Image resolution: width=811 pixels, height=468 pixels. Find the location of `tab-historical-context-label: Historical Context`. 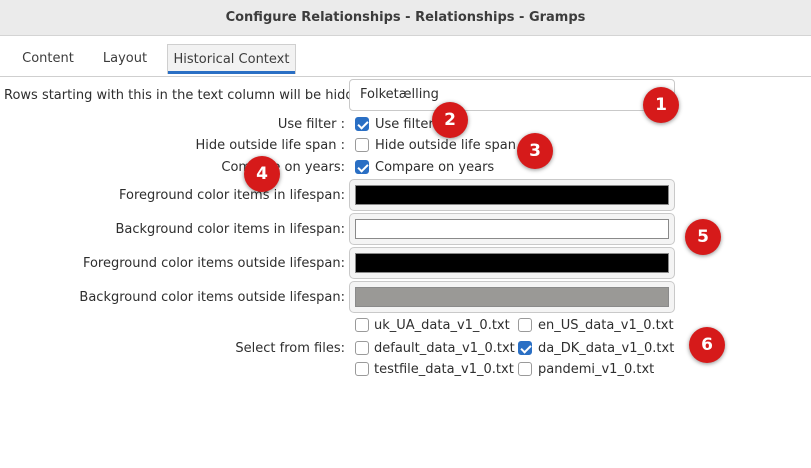

tab-historical-context-label: Historical Context is located at coordinates (231, 59).